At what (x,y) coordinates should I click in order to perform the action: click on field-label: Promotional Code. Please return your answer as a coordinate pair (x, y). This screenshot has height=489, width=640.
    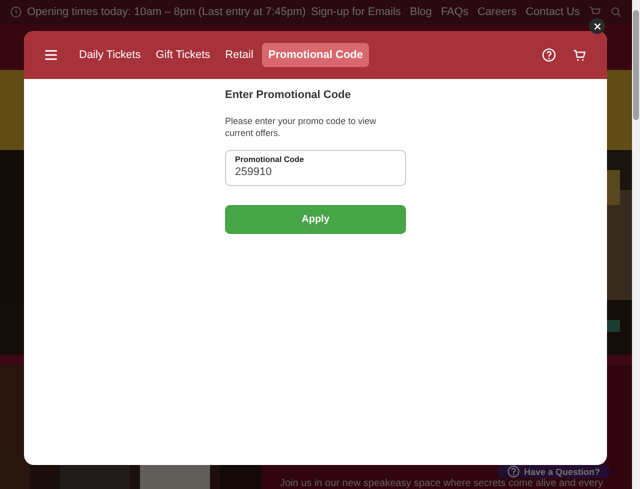
    Looking at the image, I should click on (270, 159).